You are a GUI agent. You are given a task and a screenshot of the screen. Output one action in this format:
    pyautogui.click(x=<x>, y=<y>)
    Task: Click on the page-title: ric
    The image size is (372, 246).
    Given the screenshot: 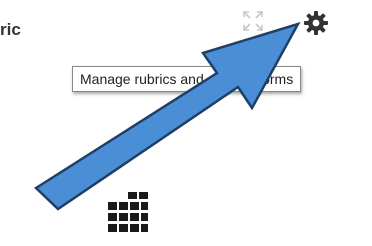 What is the action you would take?
    pyautogui.click(x=10, y=29)
    